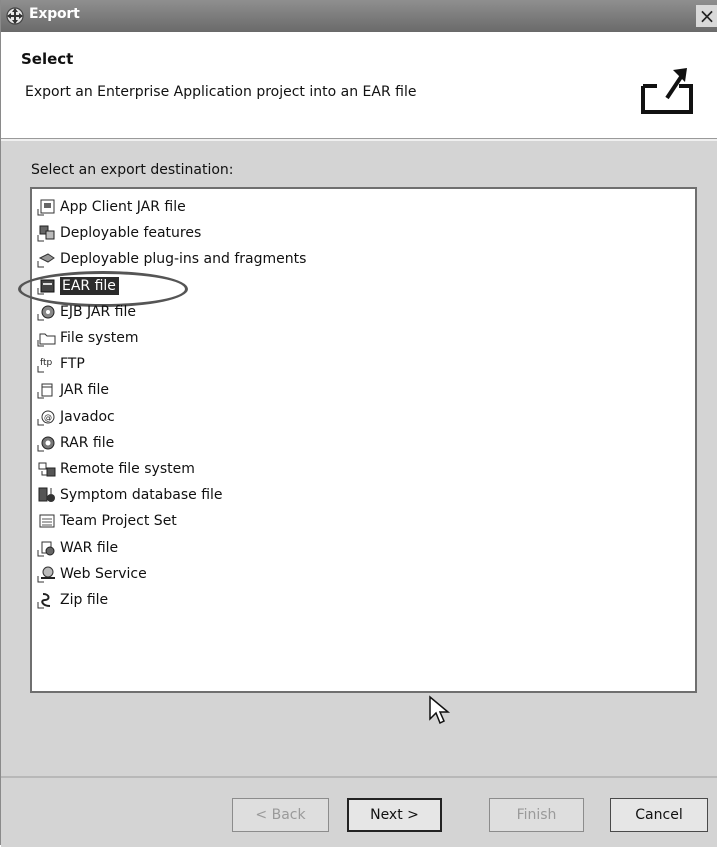  What do you see at coordinates (46, 260) in the screenshot?
I see `plugins-icon` at bounding box center [46, 260].